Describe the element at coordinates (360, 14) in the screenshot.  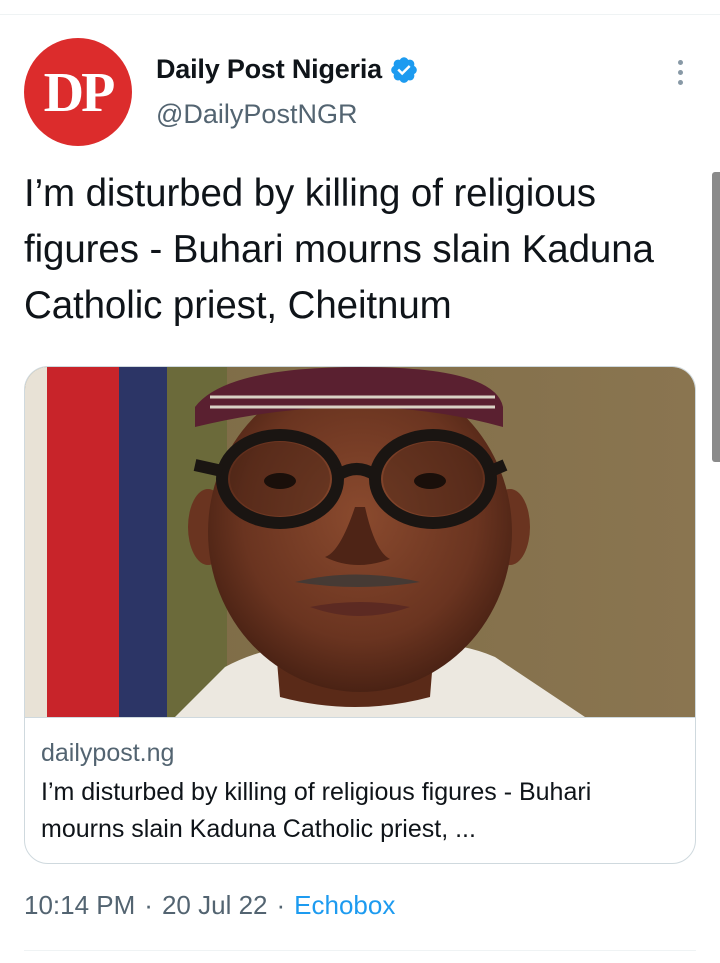
I see `top-divider` at that location.